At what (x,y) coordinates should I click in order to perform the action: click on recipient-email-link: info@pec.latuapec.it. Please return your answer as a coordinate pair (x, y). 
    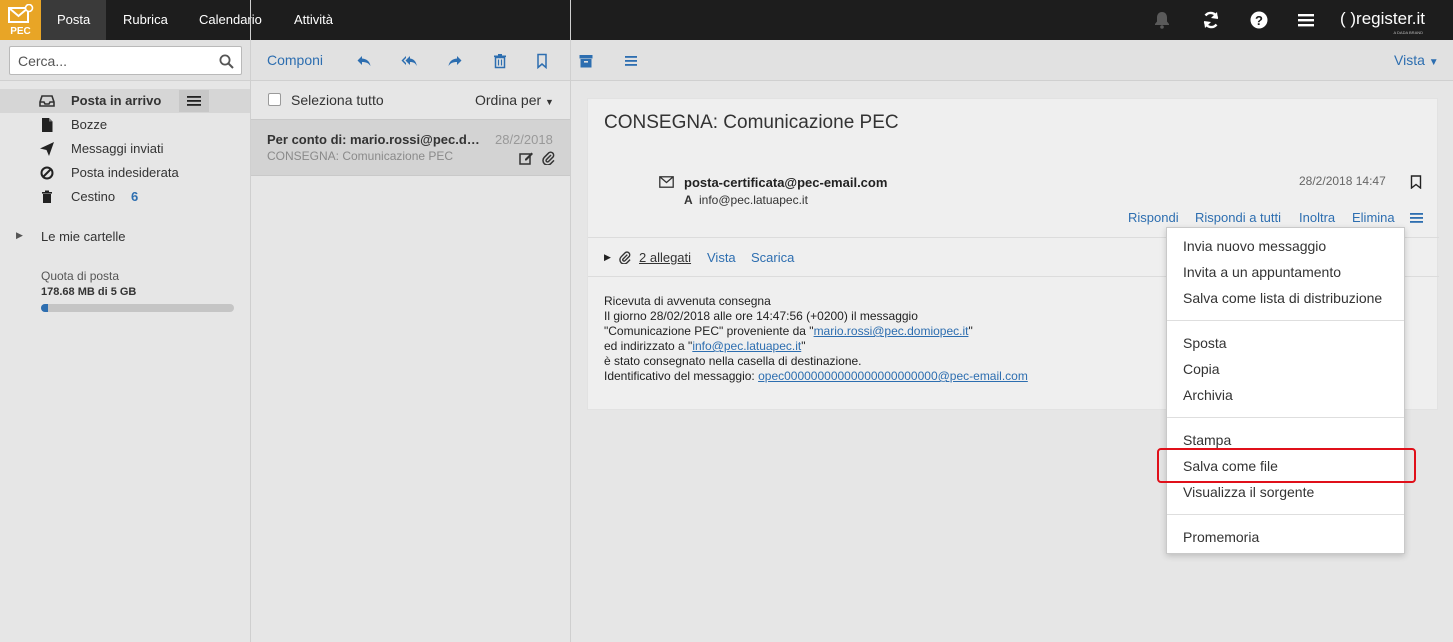
    Looking at the image, I should click on (746, 346).